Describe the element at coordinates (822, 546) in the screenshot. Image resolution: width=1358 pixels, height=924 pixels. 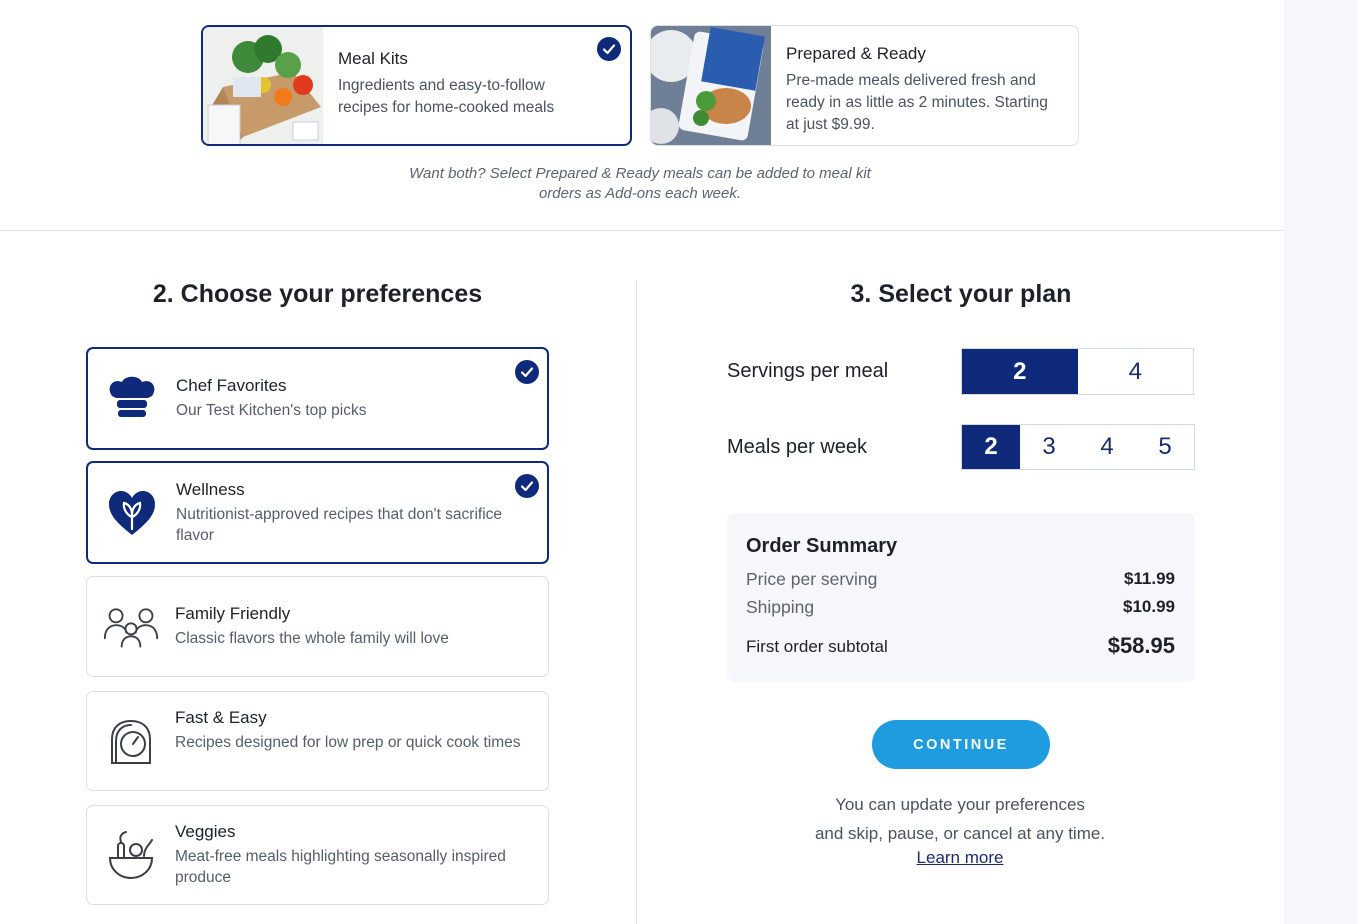
I see `order-summary-title: Order Summary` at that location.